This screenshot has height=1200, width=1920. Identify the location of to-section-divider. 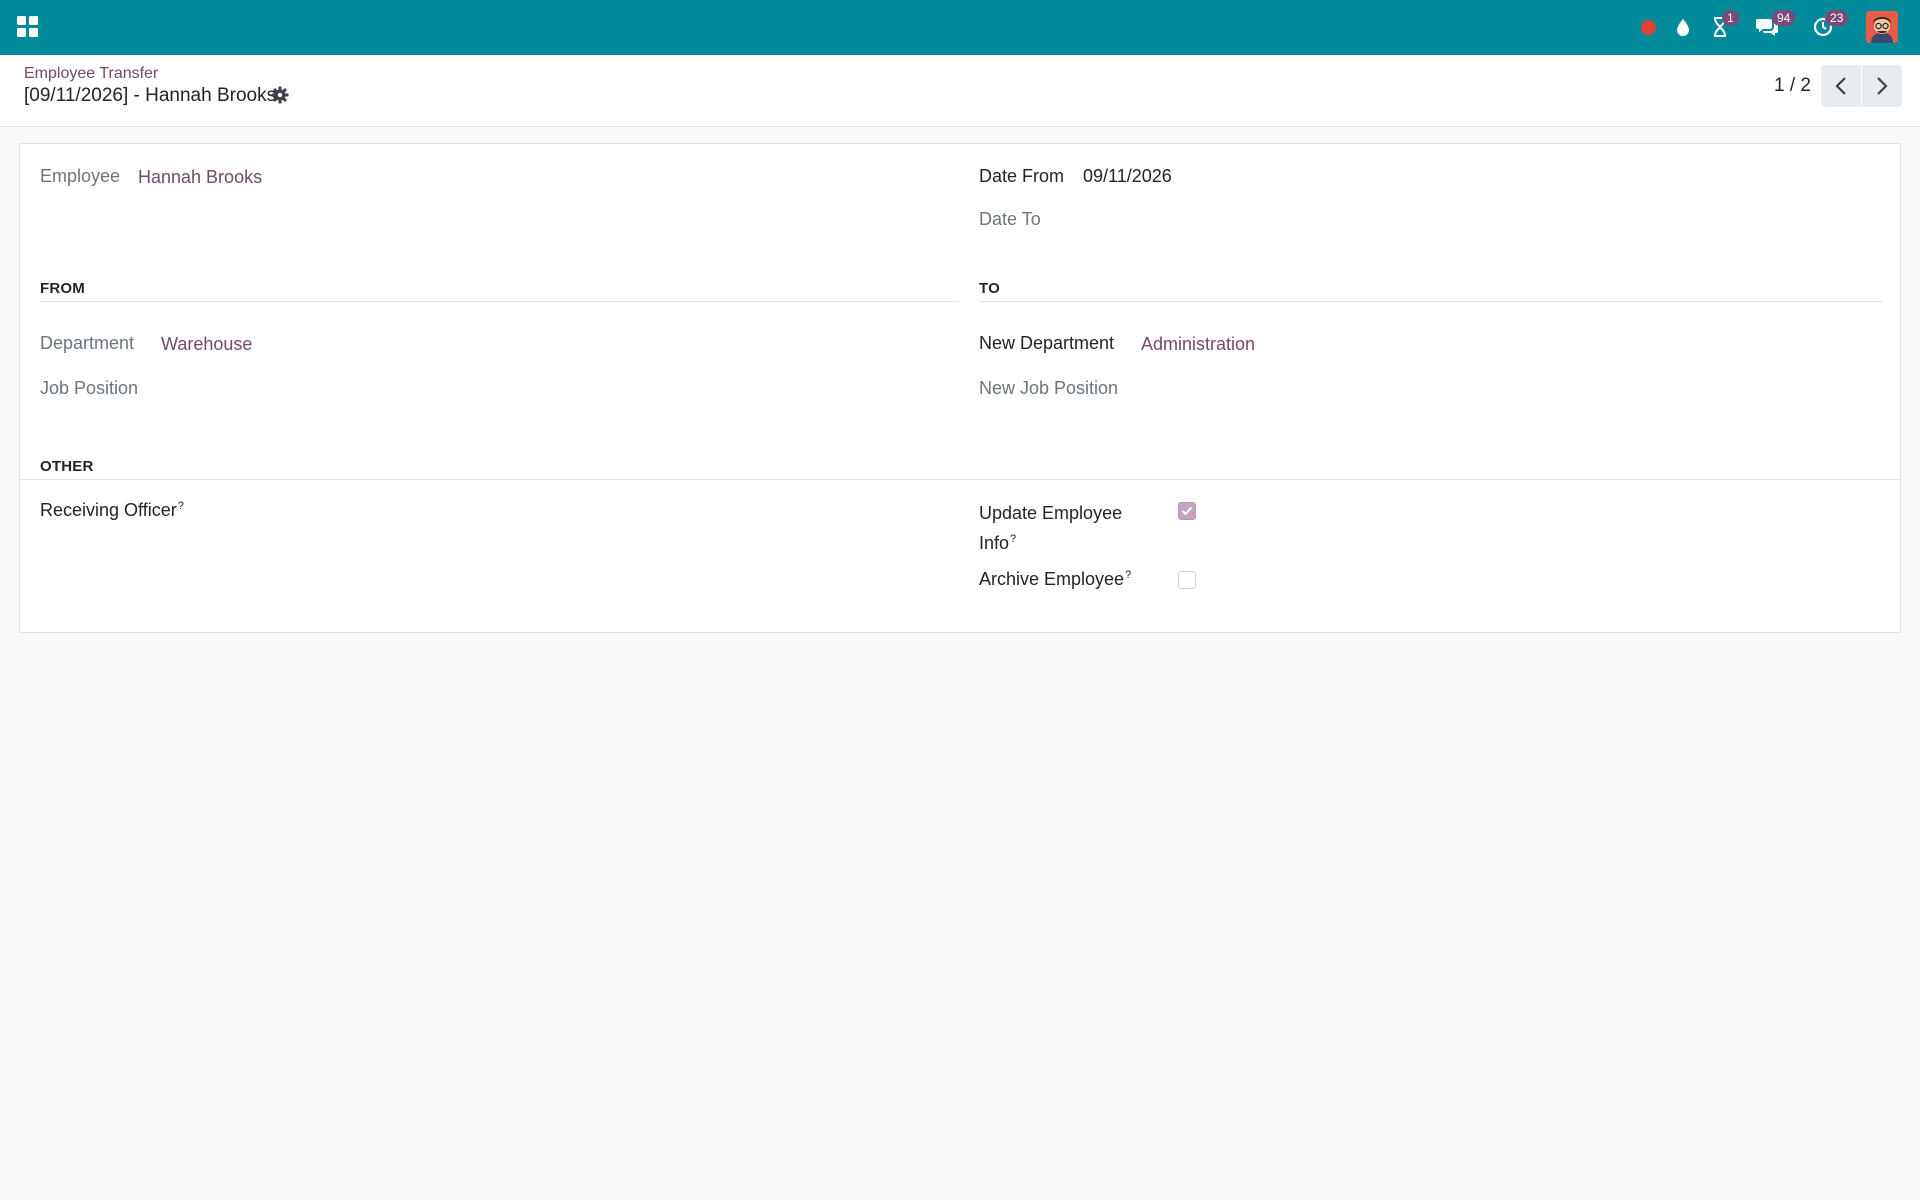
(1430, 301).